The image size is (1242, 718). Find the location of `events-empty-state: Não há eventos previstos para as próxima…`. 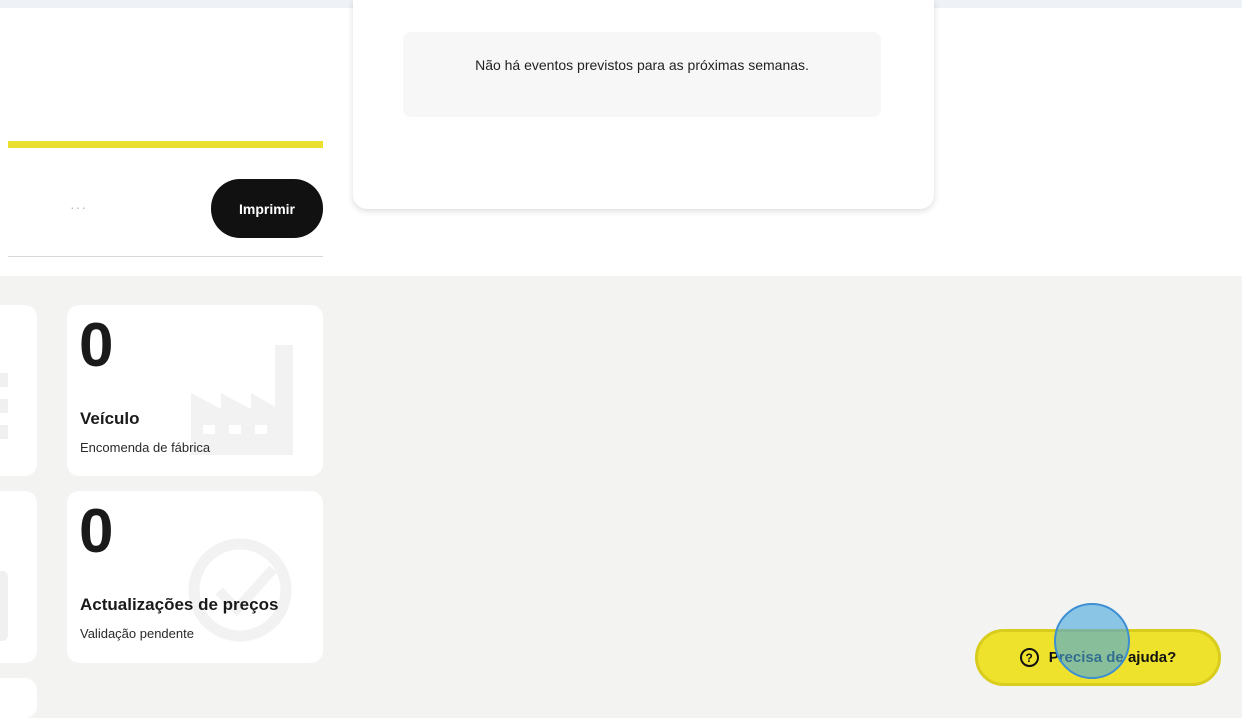

events-empty-state: Não há eventos previstos para as próxima… is located at coordinates (642, 74).